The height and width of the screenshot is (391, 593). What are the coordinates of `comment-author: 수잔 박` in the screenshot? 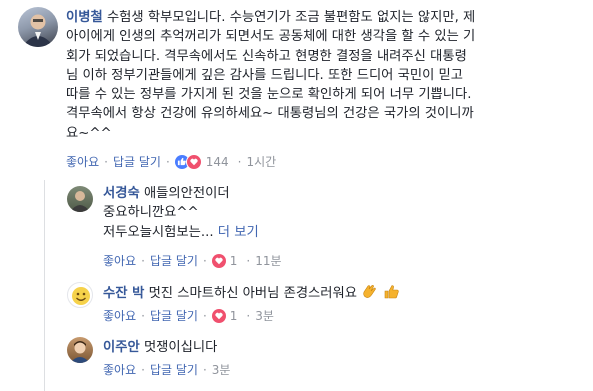 It's located at (123, 293).